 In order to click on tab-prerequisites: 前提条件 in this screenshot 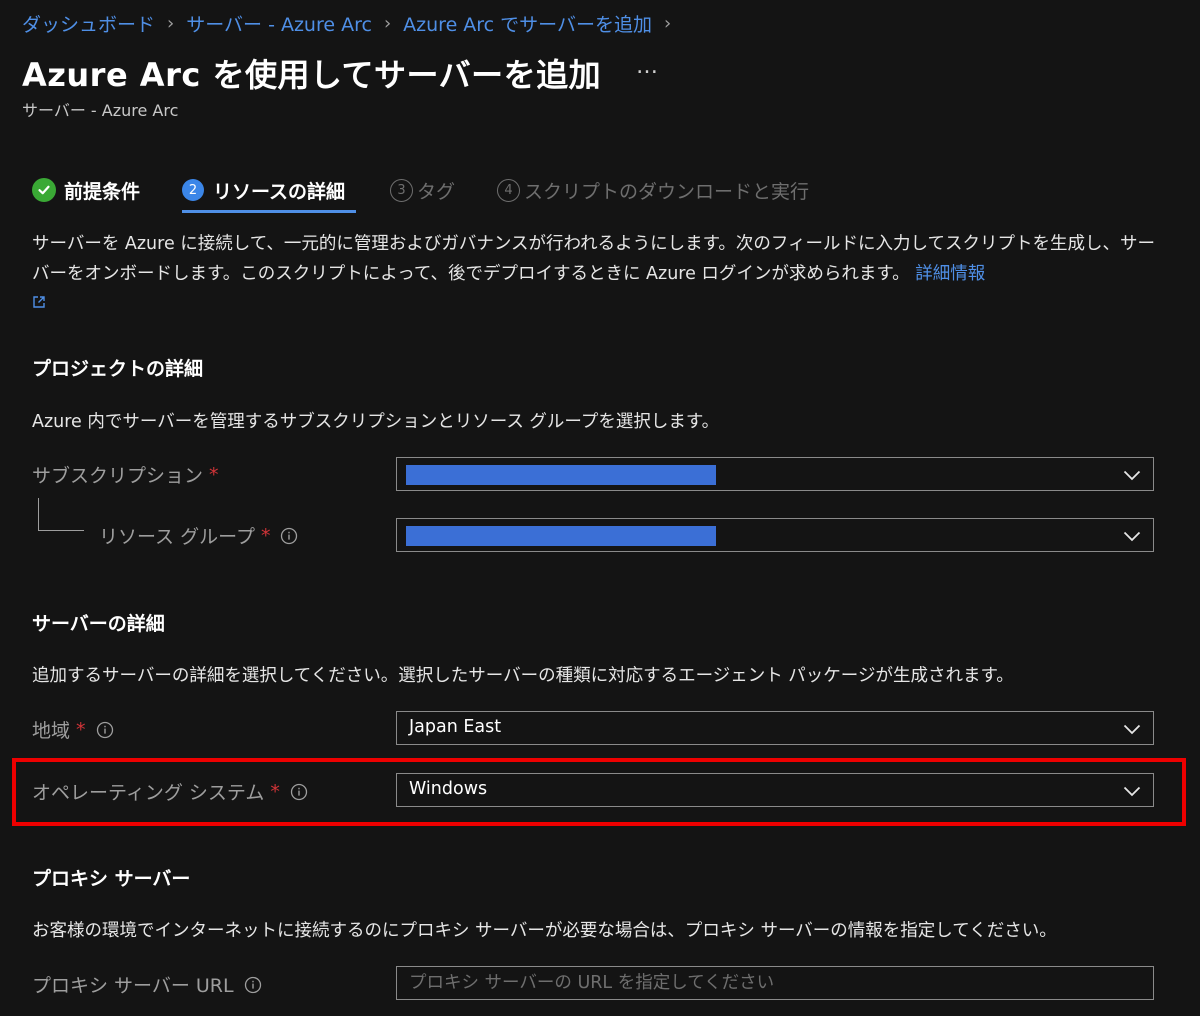, I will do `click(86, 190)`.